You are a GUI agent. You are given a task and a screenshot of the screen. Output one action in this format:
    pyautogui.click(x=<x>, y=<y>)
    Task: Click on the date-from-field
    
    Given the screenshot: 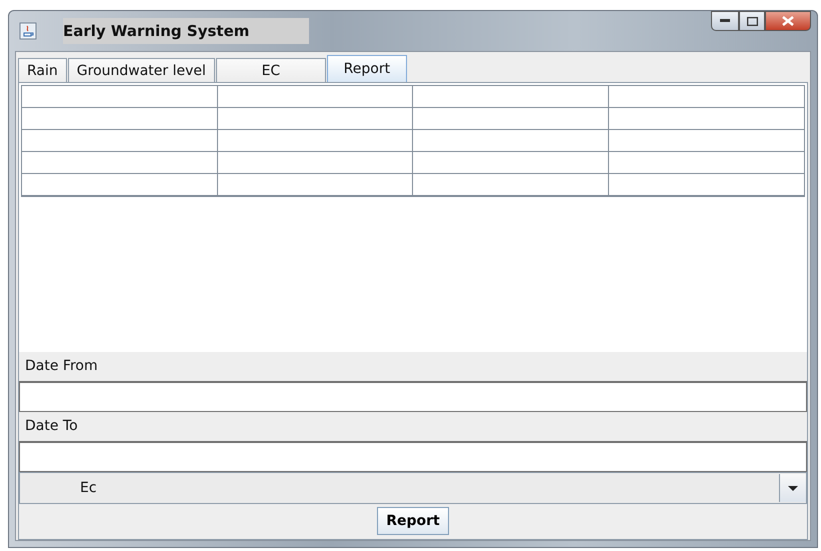 What is the action you would take?
    pyautogui.click(x=413, y=396)
    